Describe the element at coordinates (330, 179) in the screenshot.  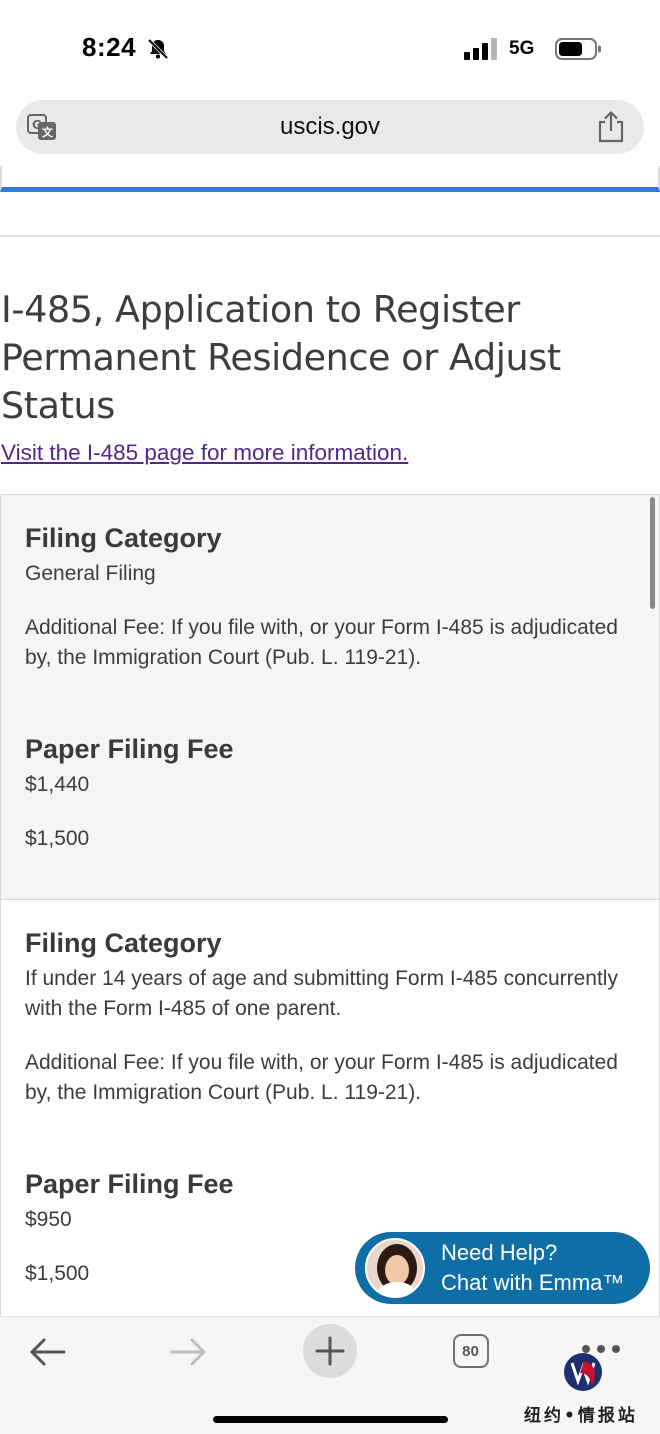
I see `previous-section-edge` at that location.